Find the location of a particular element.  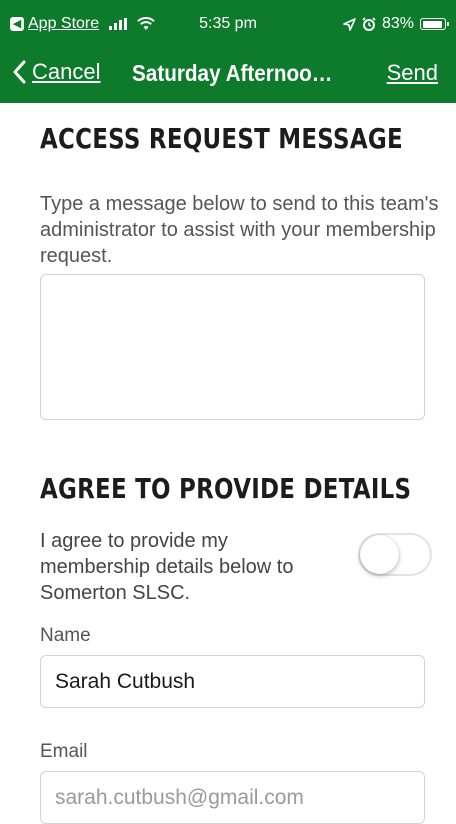

status-right: 83% is located at coordinates (396, 24).